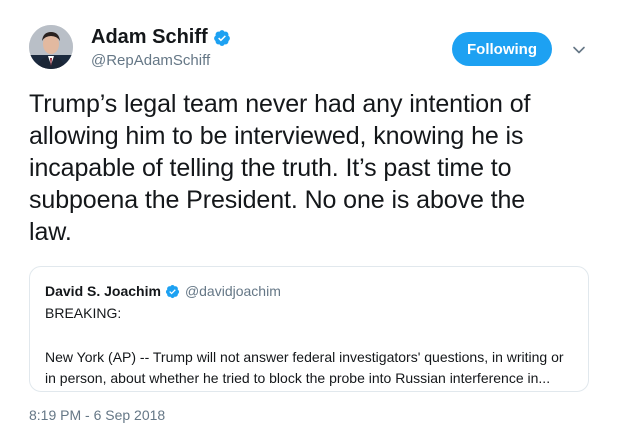  I want to click on following-button: Following, so click(502, 49).